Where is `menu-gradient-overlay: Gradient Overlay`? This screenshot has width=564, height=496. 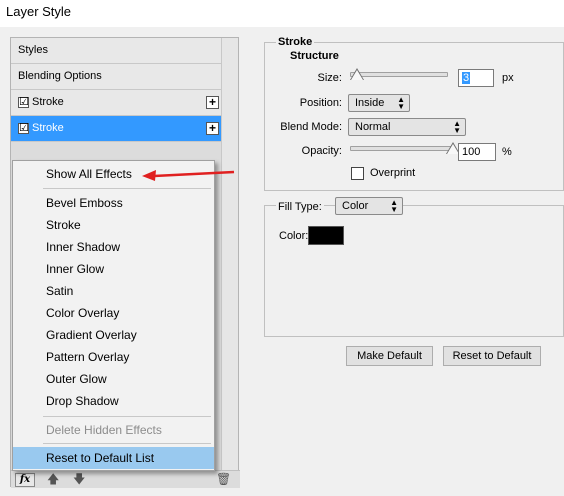 menu-gradient-overlay: Gradient Overlay is located at coordinates (113, 335).